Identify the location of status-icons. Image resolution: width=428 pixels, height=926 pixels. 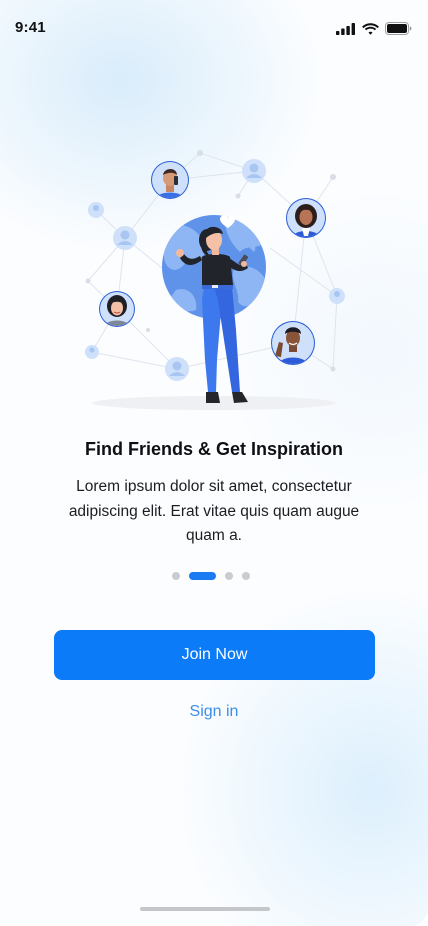
(374, 31).